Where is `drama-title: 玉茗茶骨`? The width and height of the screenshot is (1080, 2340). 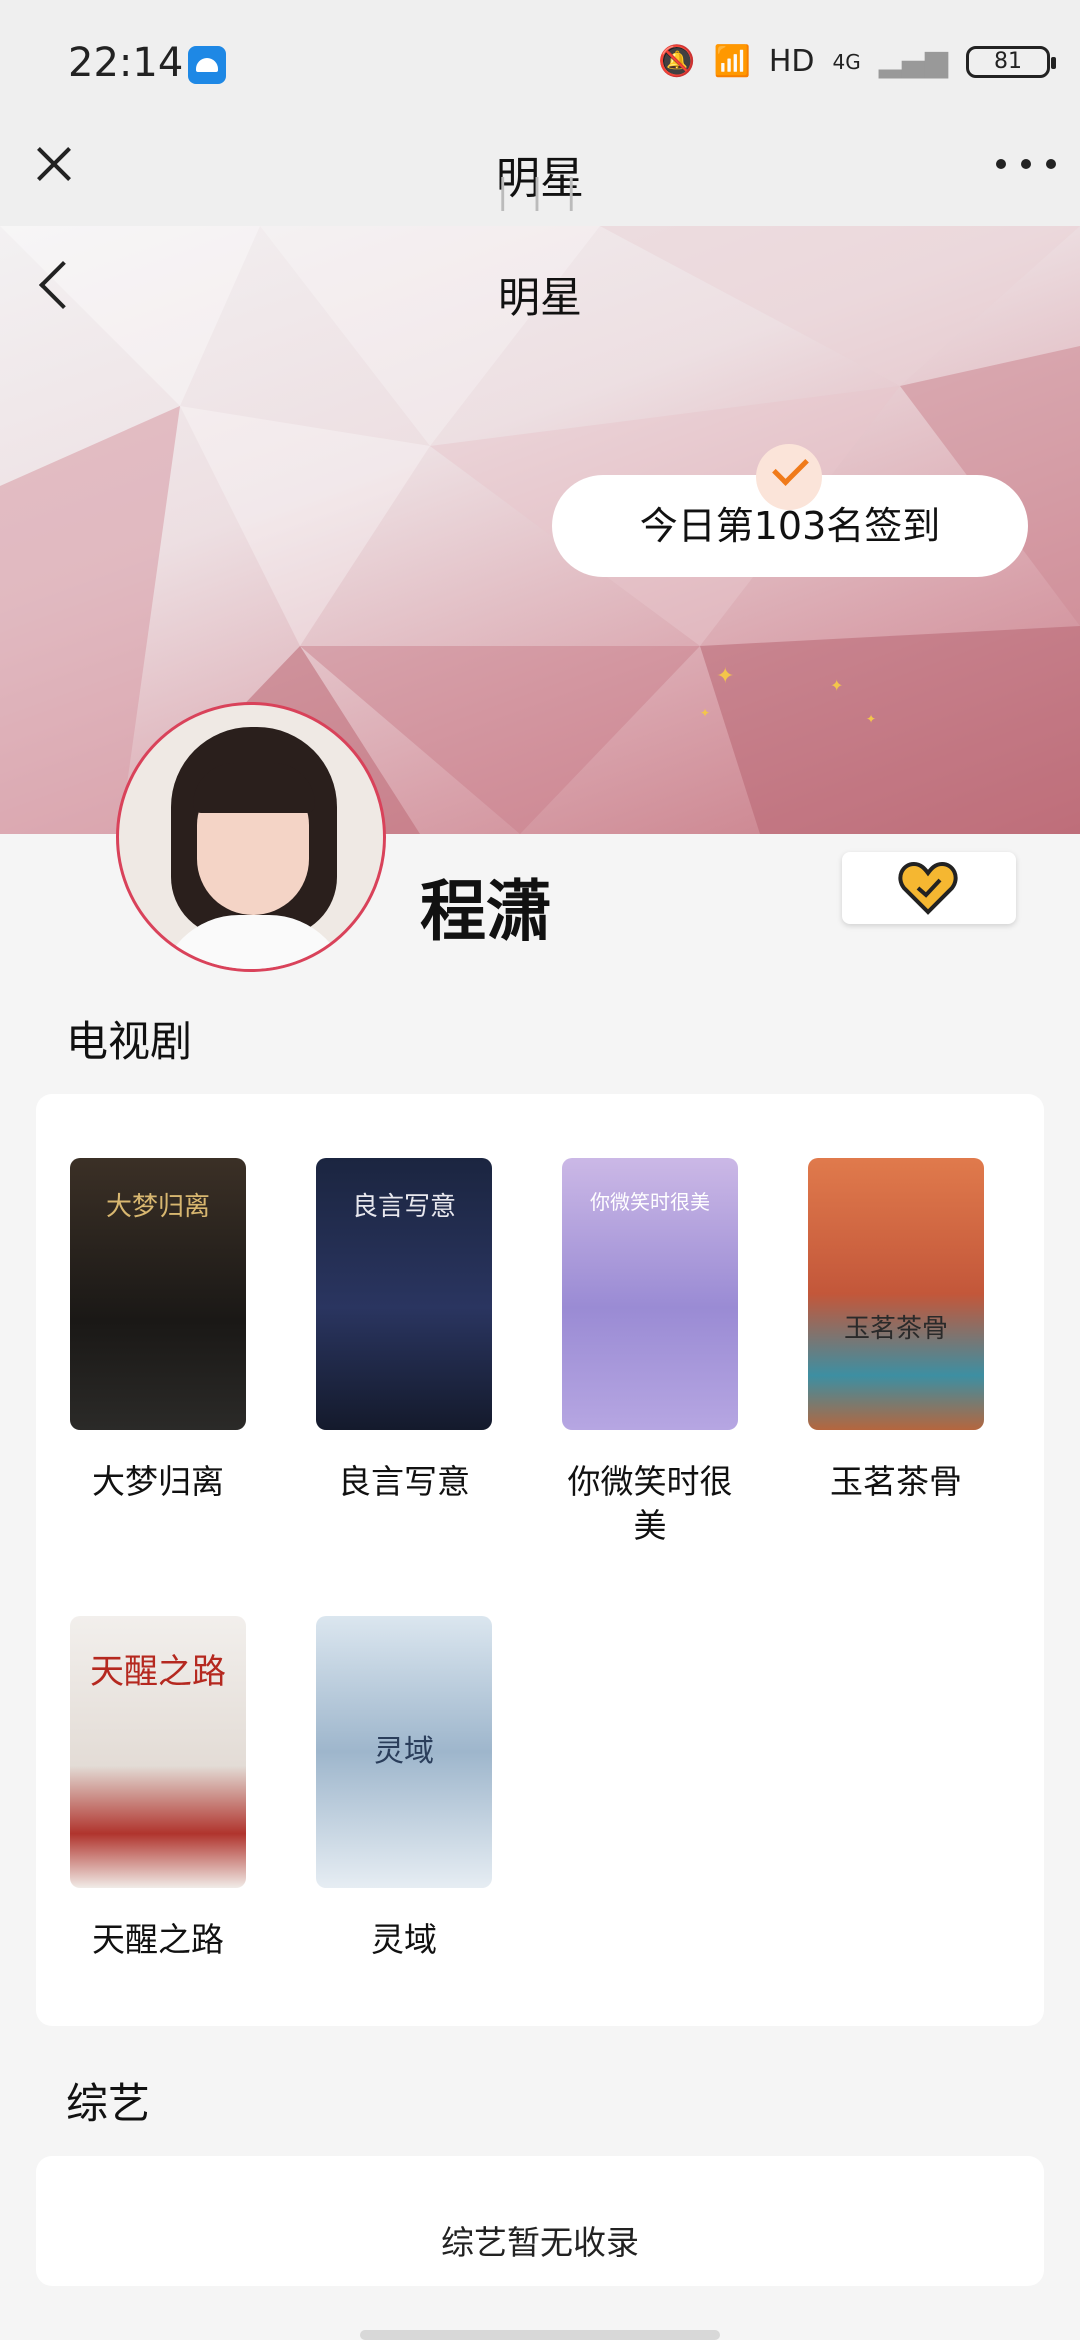 drama-title: 玉茗茶骨 is located at coordinates (896, 1481).